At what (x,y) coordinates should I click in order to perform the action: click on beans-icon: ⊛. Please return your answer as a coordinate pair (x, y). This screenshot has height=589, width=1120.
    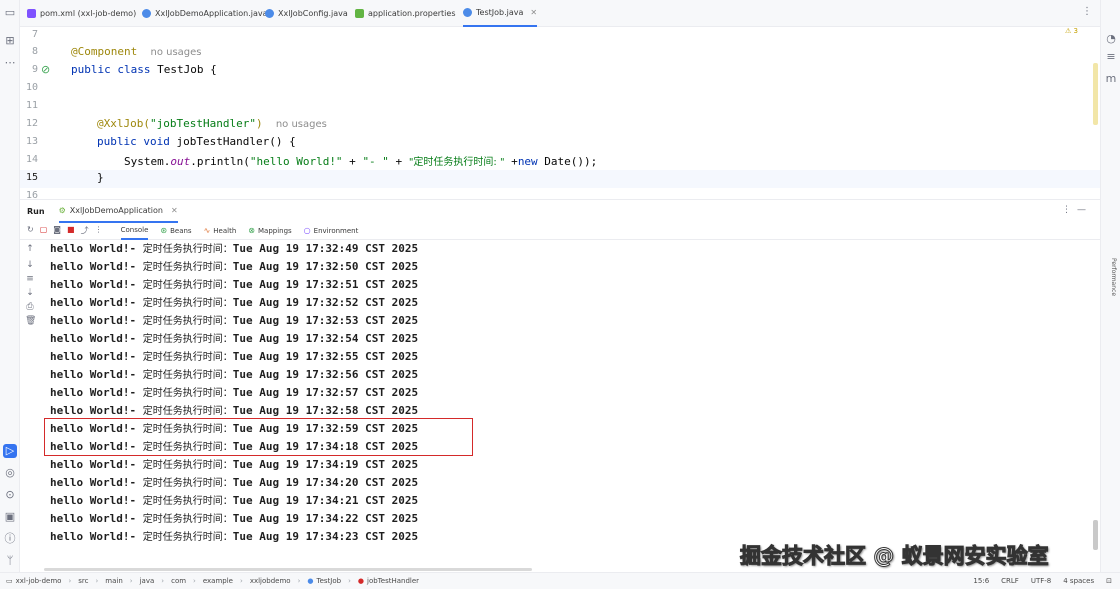
    Looking at the image, I should click on (164, 230).